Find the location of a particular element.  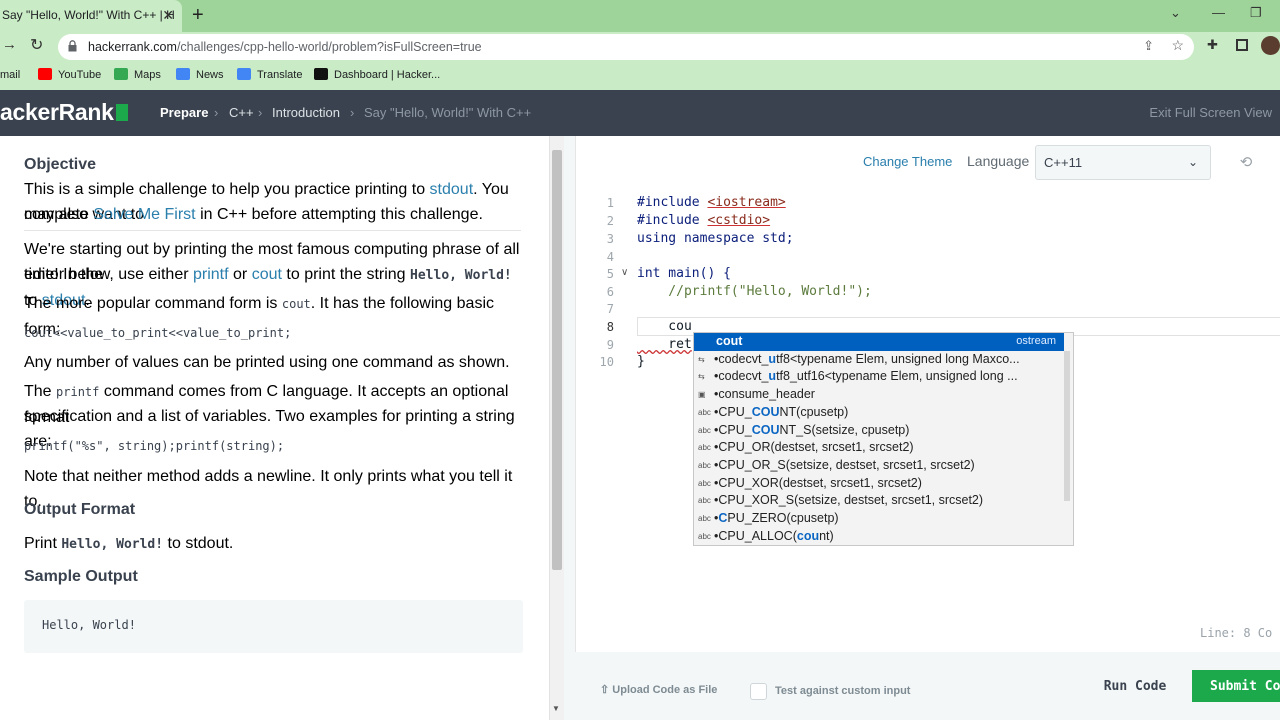

line-number: 3 is located at coordinates (610, 239).